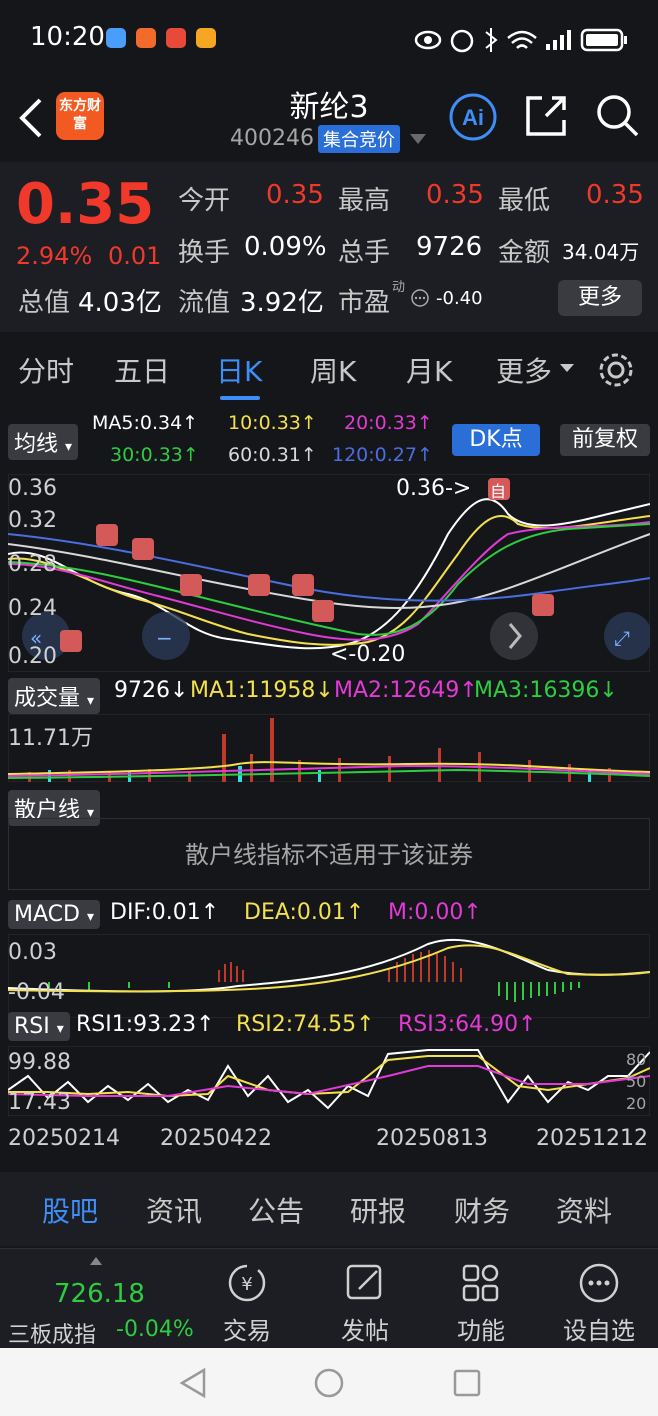 The height and width of the screenshot is (1416, 658). Describe the element at coordinates (151, 690) in the screenshot. I see `volume-value: 9726↓` at that location.